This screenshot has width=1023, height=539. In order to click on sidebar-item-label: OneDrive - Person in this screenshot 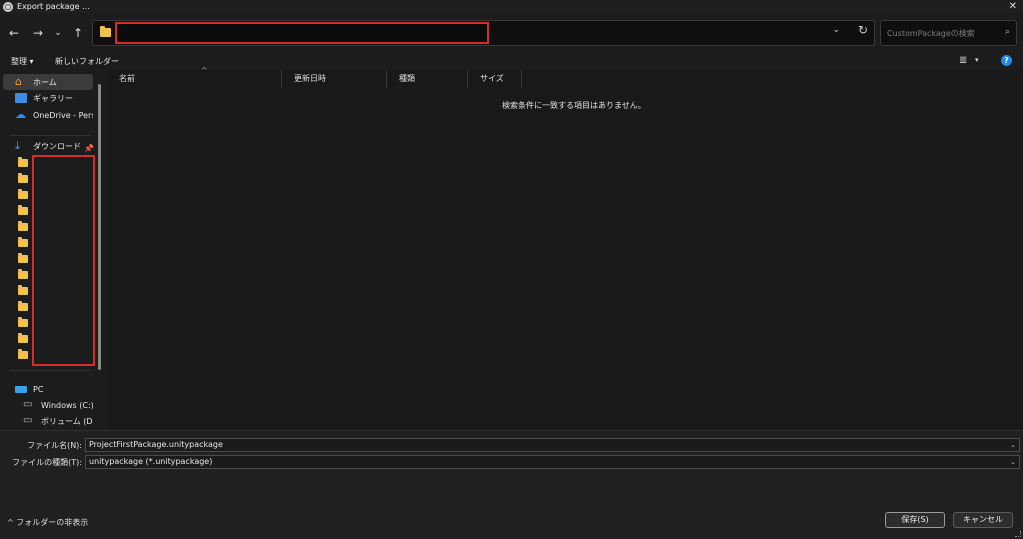, I will do `click(63, 115)`.